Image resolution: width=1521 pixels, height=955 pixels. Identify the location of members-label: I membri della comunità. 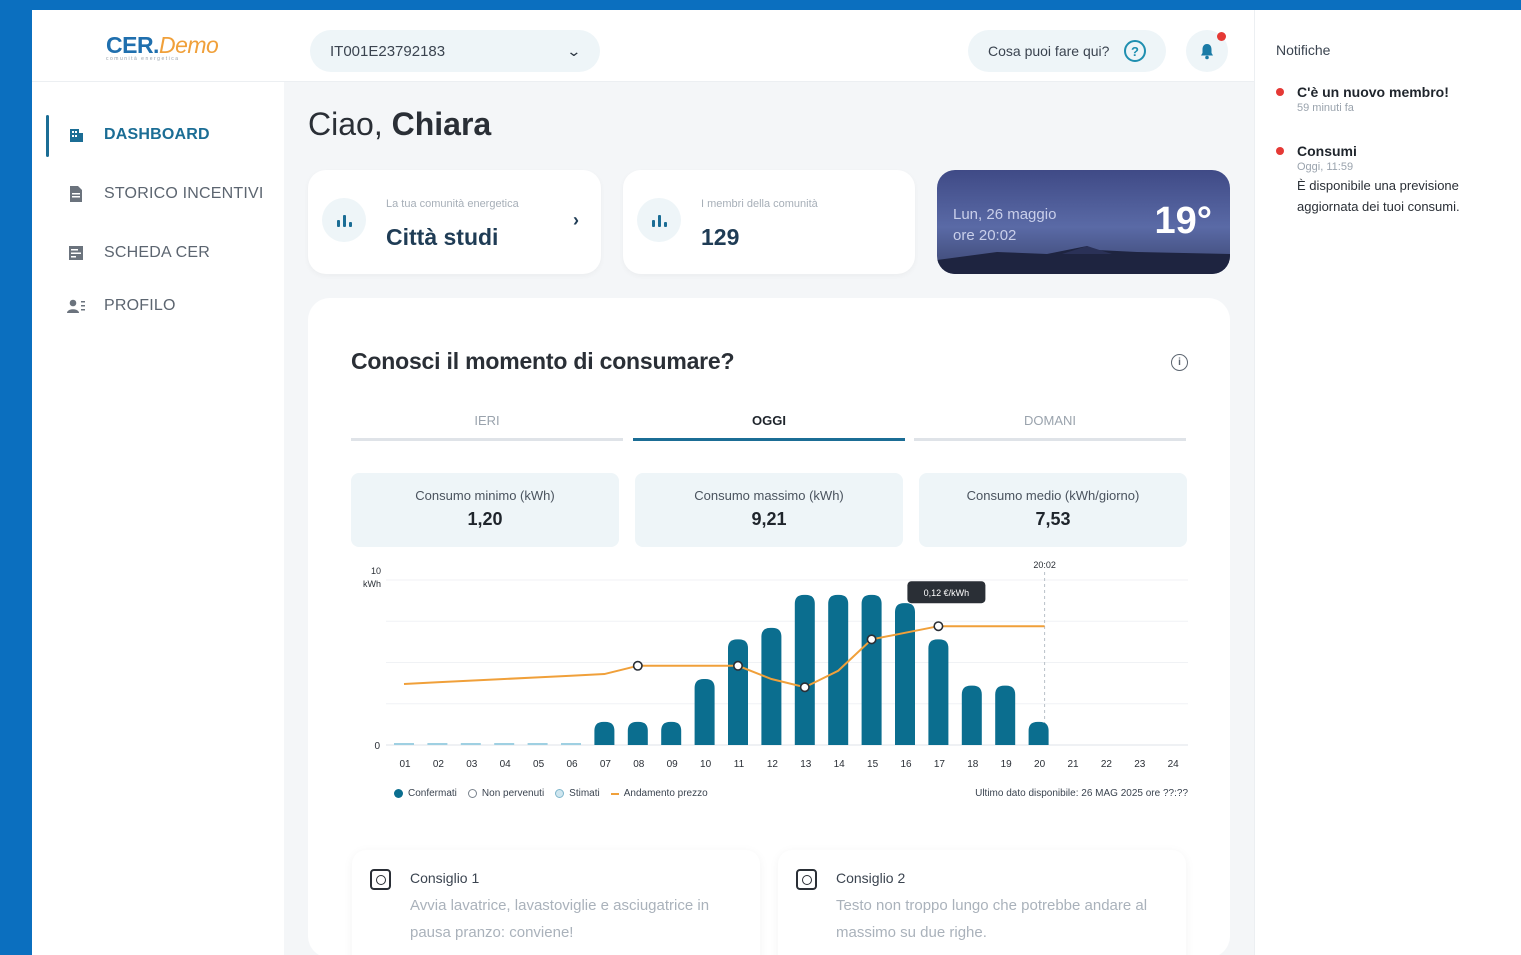
(759, 204).